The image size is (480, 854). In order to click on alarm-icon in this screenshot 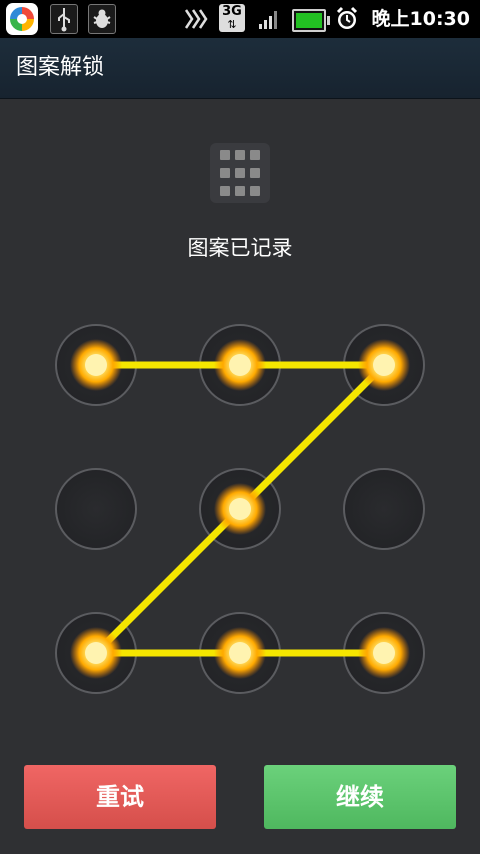, I will do `click(347, 21)`.